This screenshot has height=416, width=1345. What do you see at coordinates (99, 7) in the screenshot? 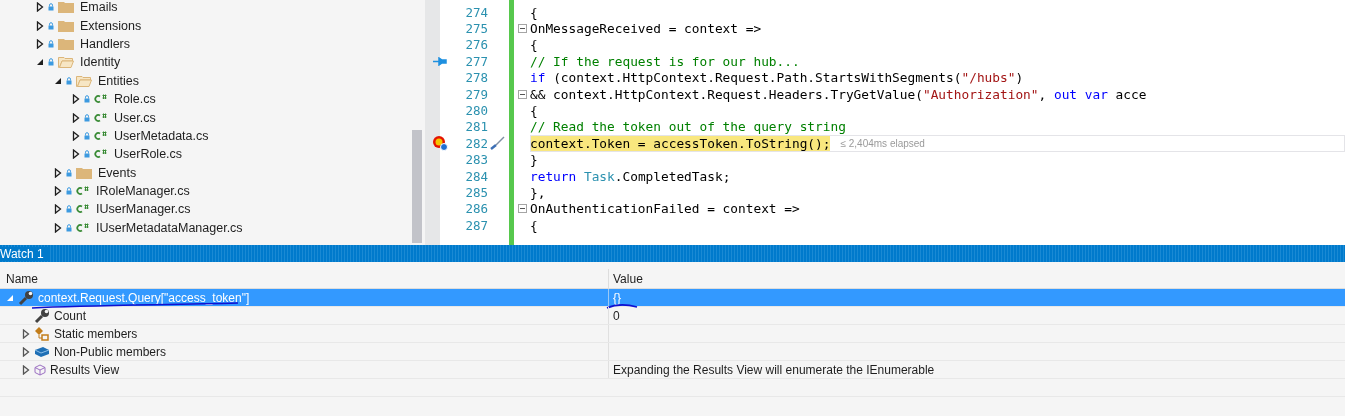
I see `tree-item: Emails` at bounding box center [99, 7].